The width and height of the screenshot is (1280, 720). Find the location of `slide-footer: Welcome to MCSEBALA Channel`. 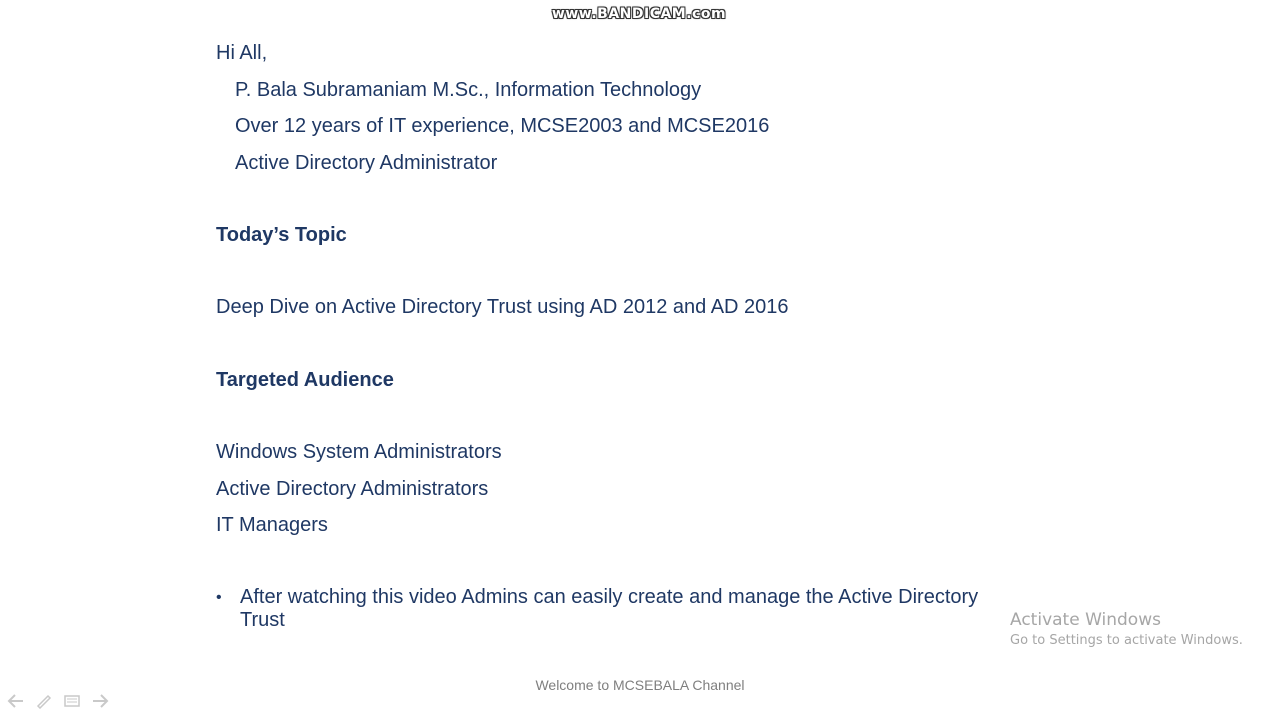

slide-footer: Welcome to MCSEBALA Channel is located at coordinates (640, 685).